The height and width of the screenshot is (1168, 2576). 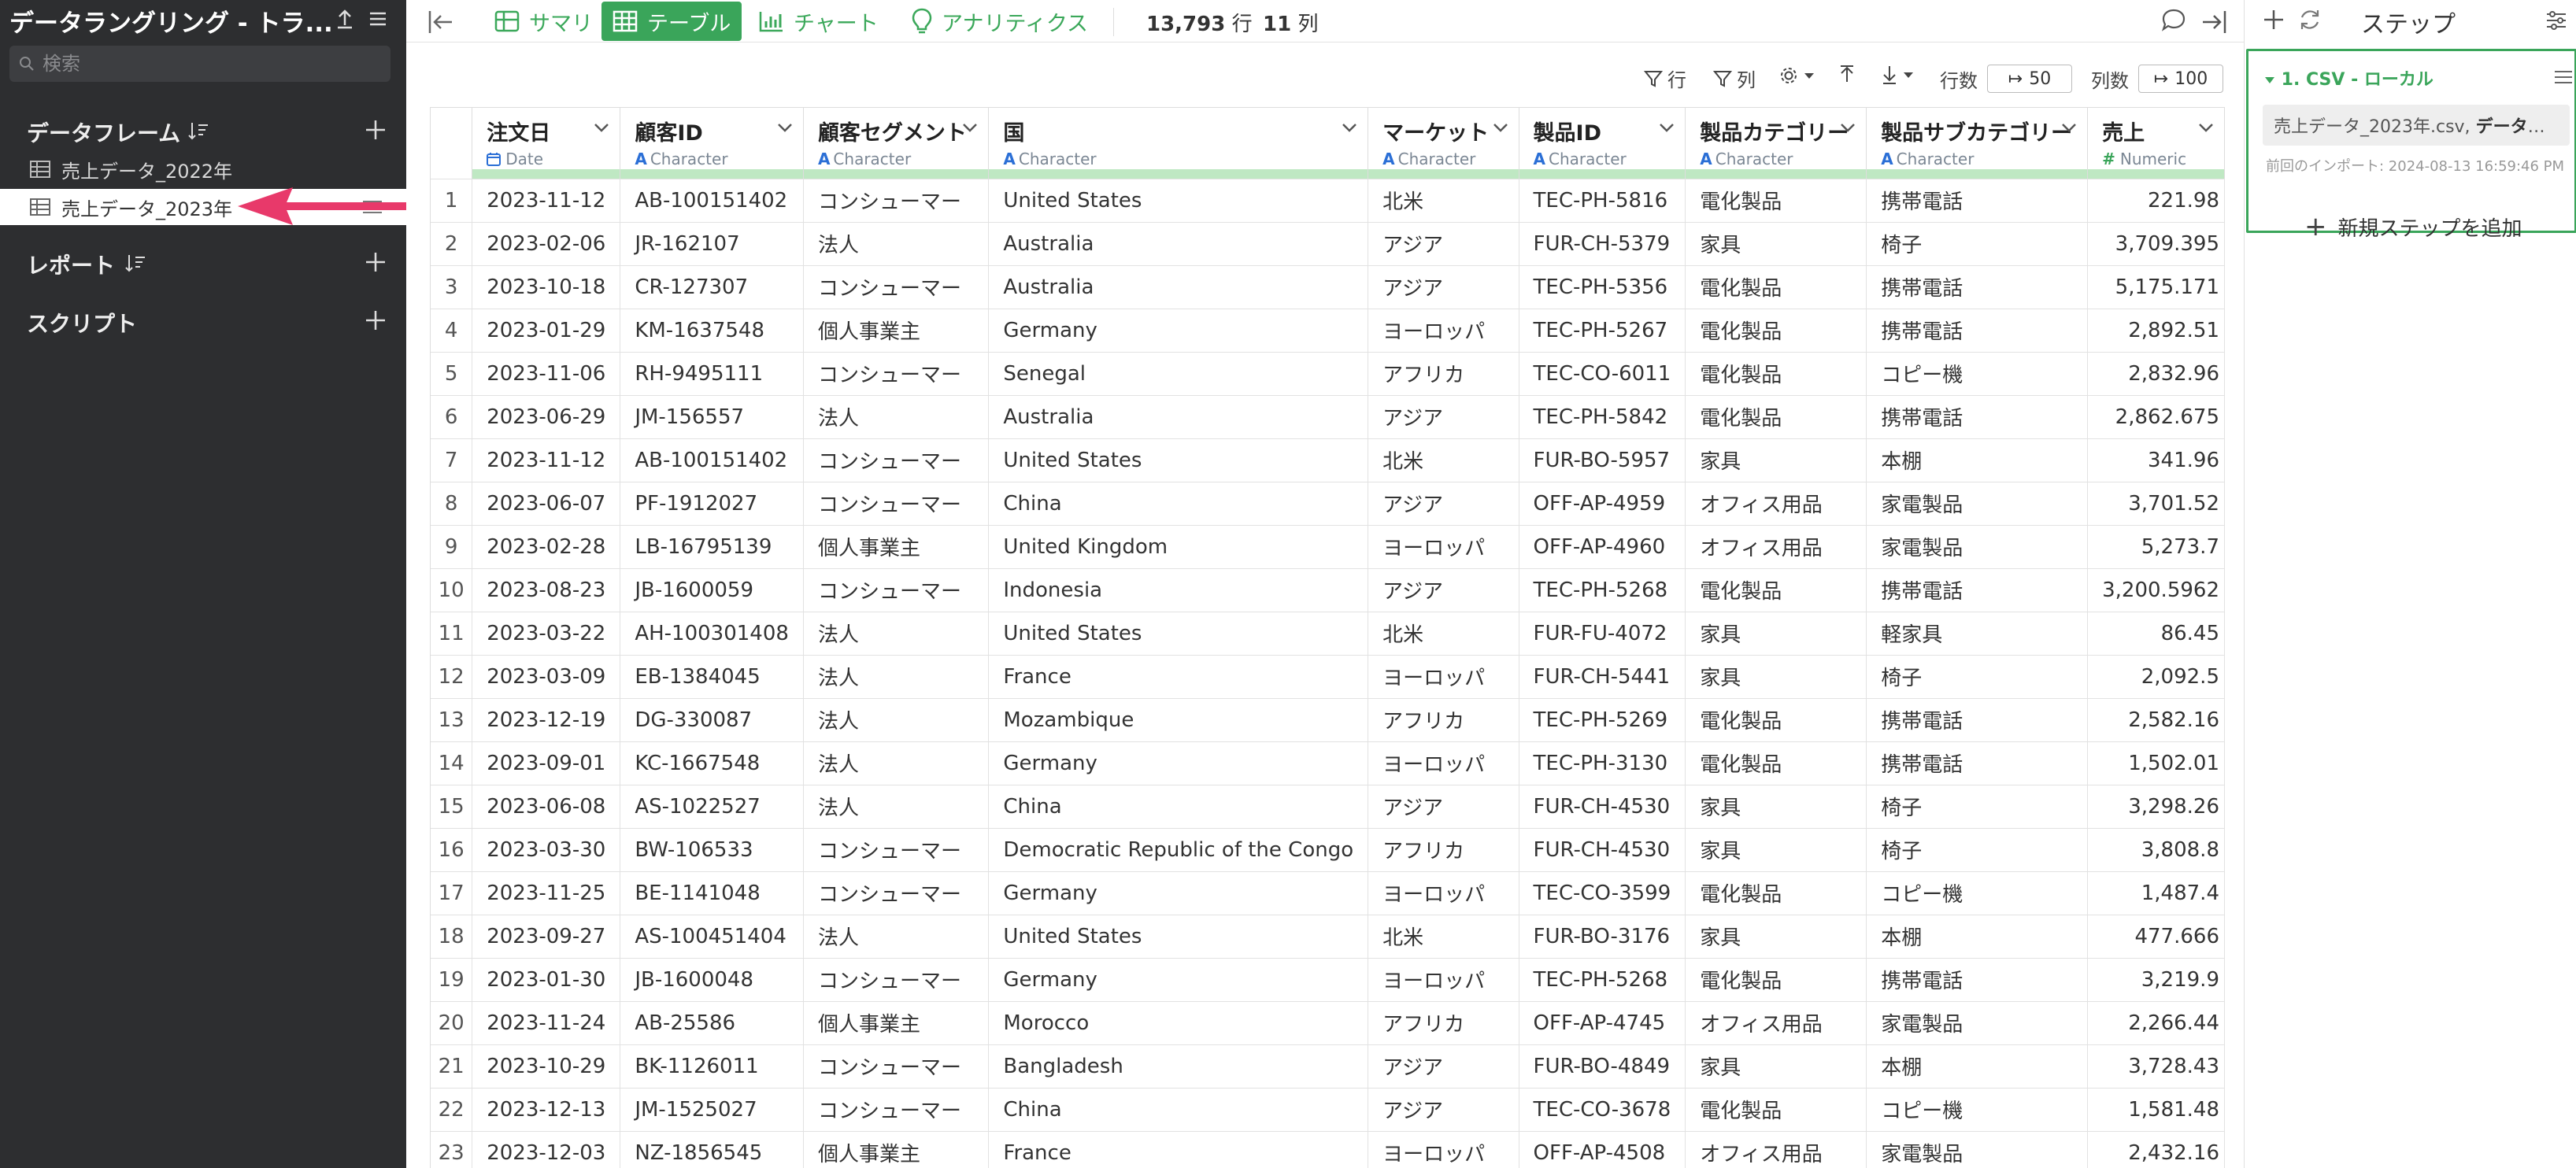 What do you see at coordinates (546, 720) in the screenshot?
I see `table-cell: 2023-12-19` at bounding box center [546, 720].